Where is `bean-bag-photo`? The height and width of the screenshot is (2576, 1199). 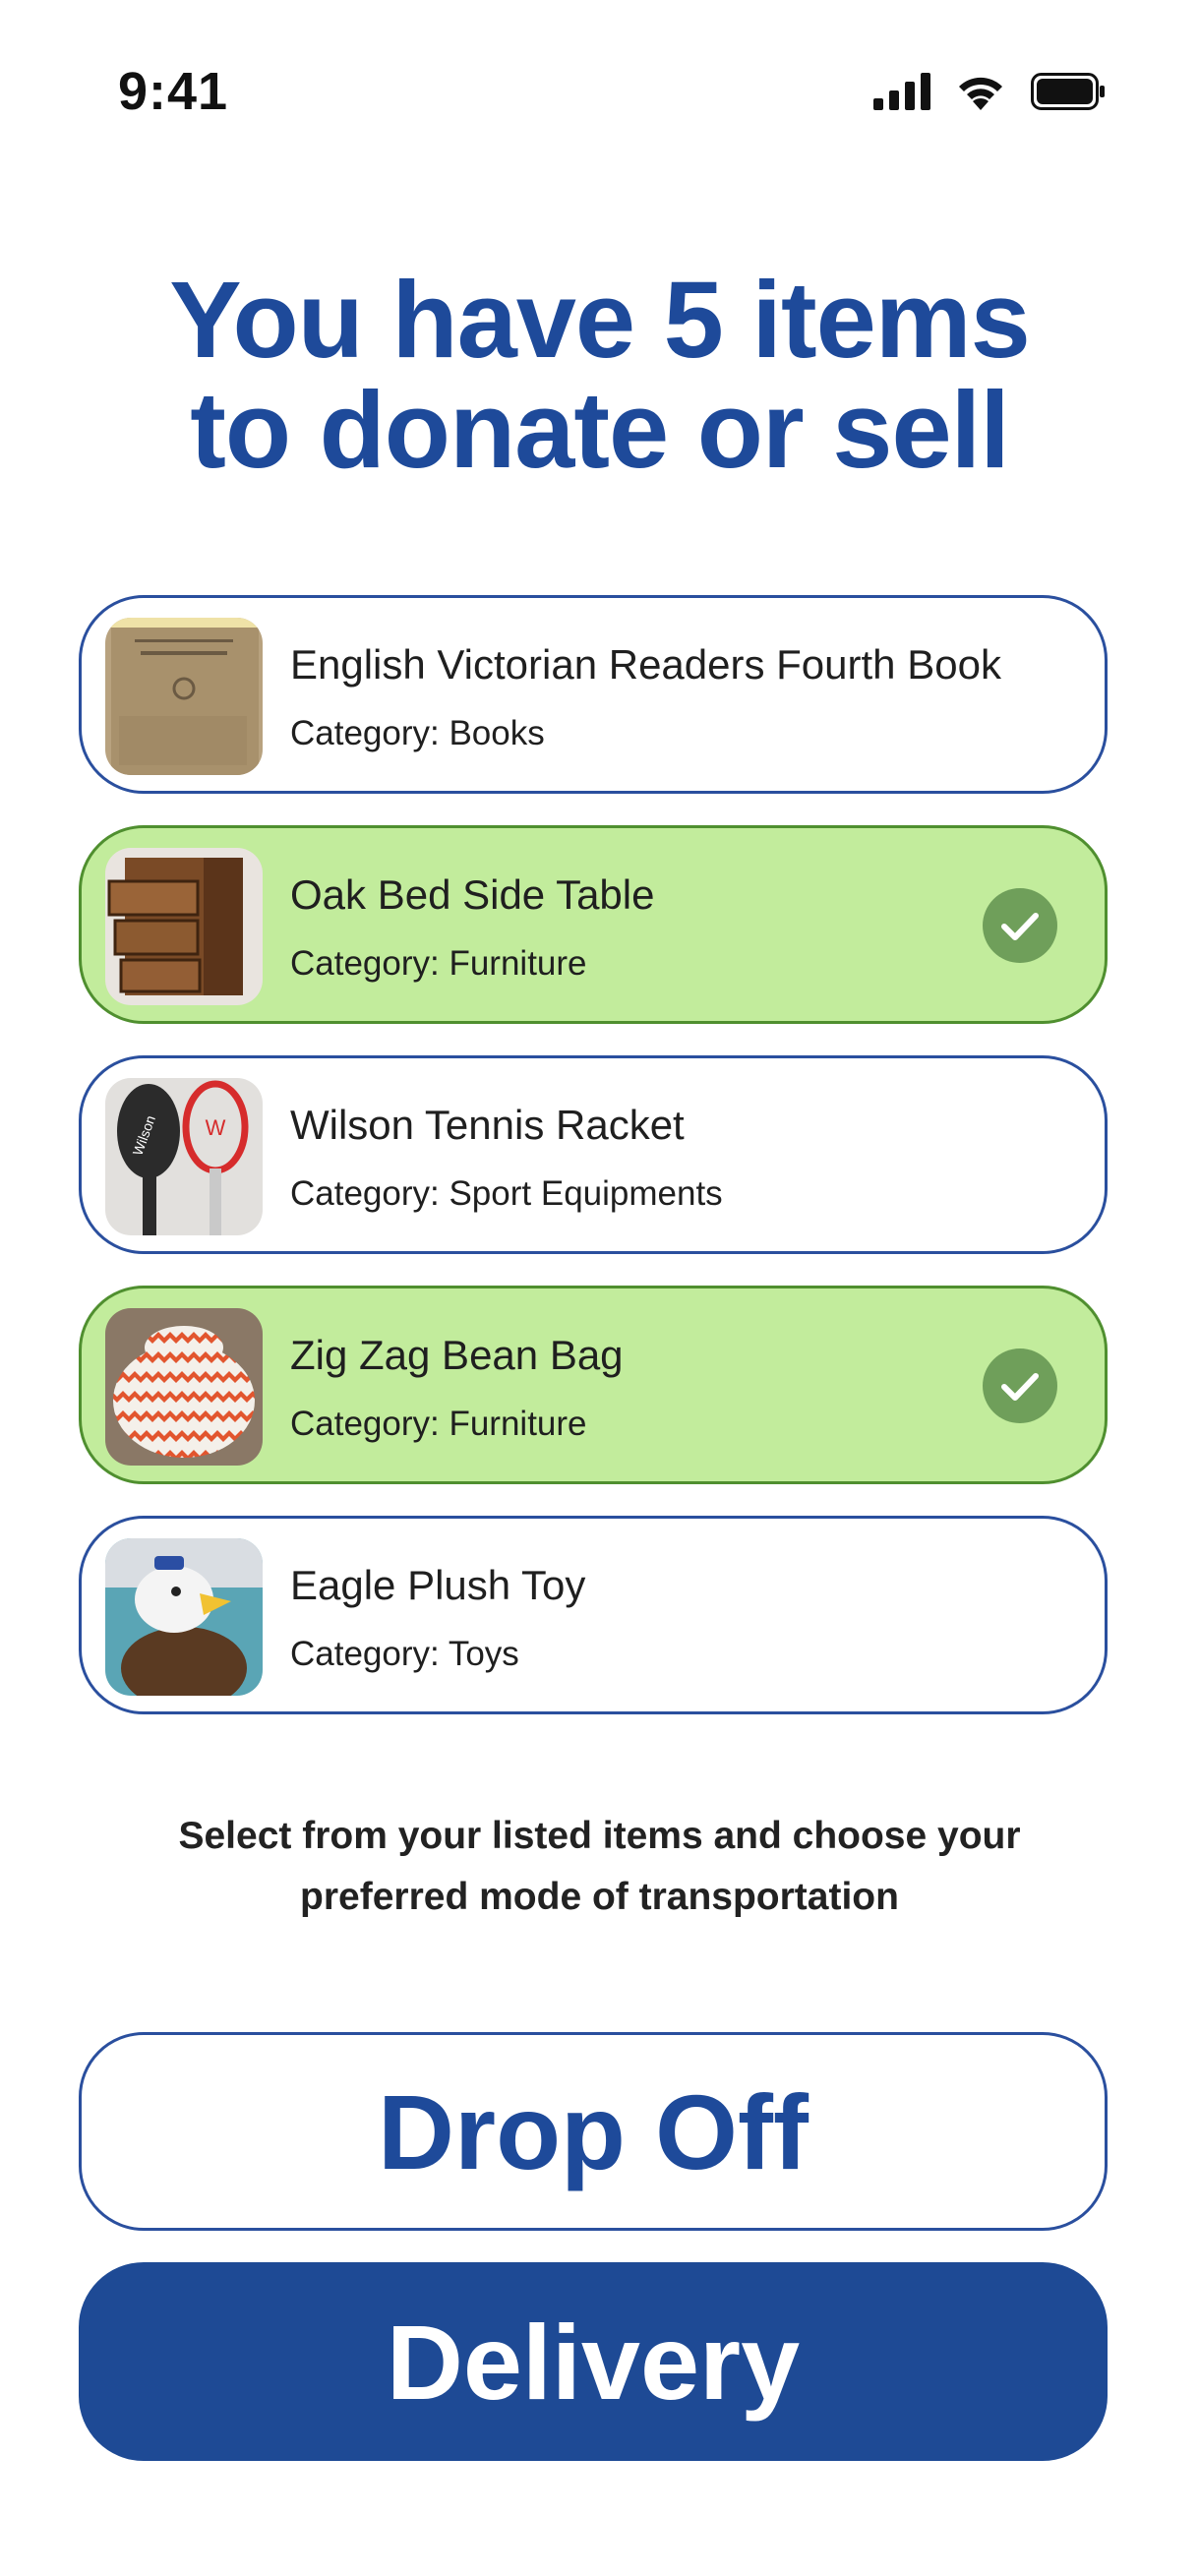 bean-bag-photo is located at coordinates (184, 1387).